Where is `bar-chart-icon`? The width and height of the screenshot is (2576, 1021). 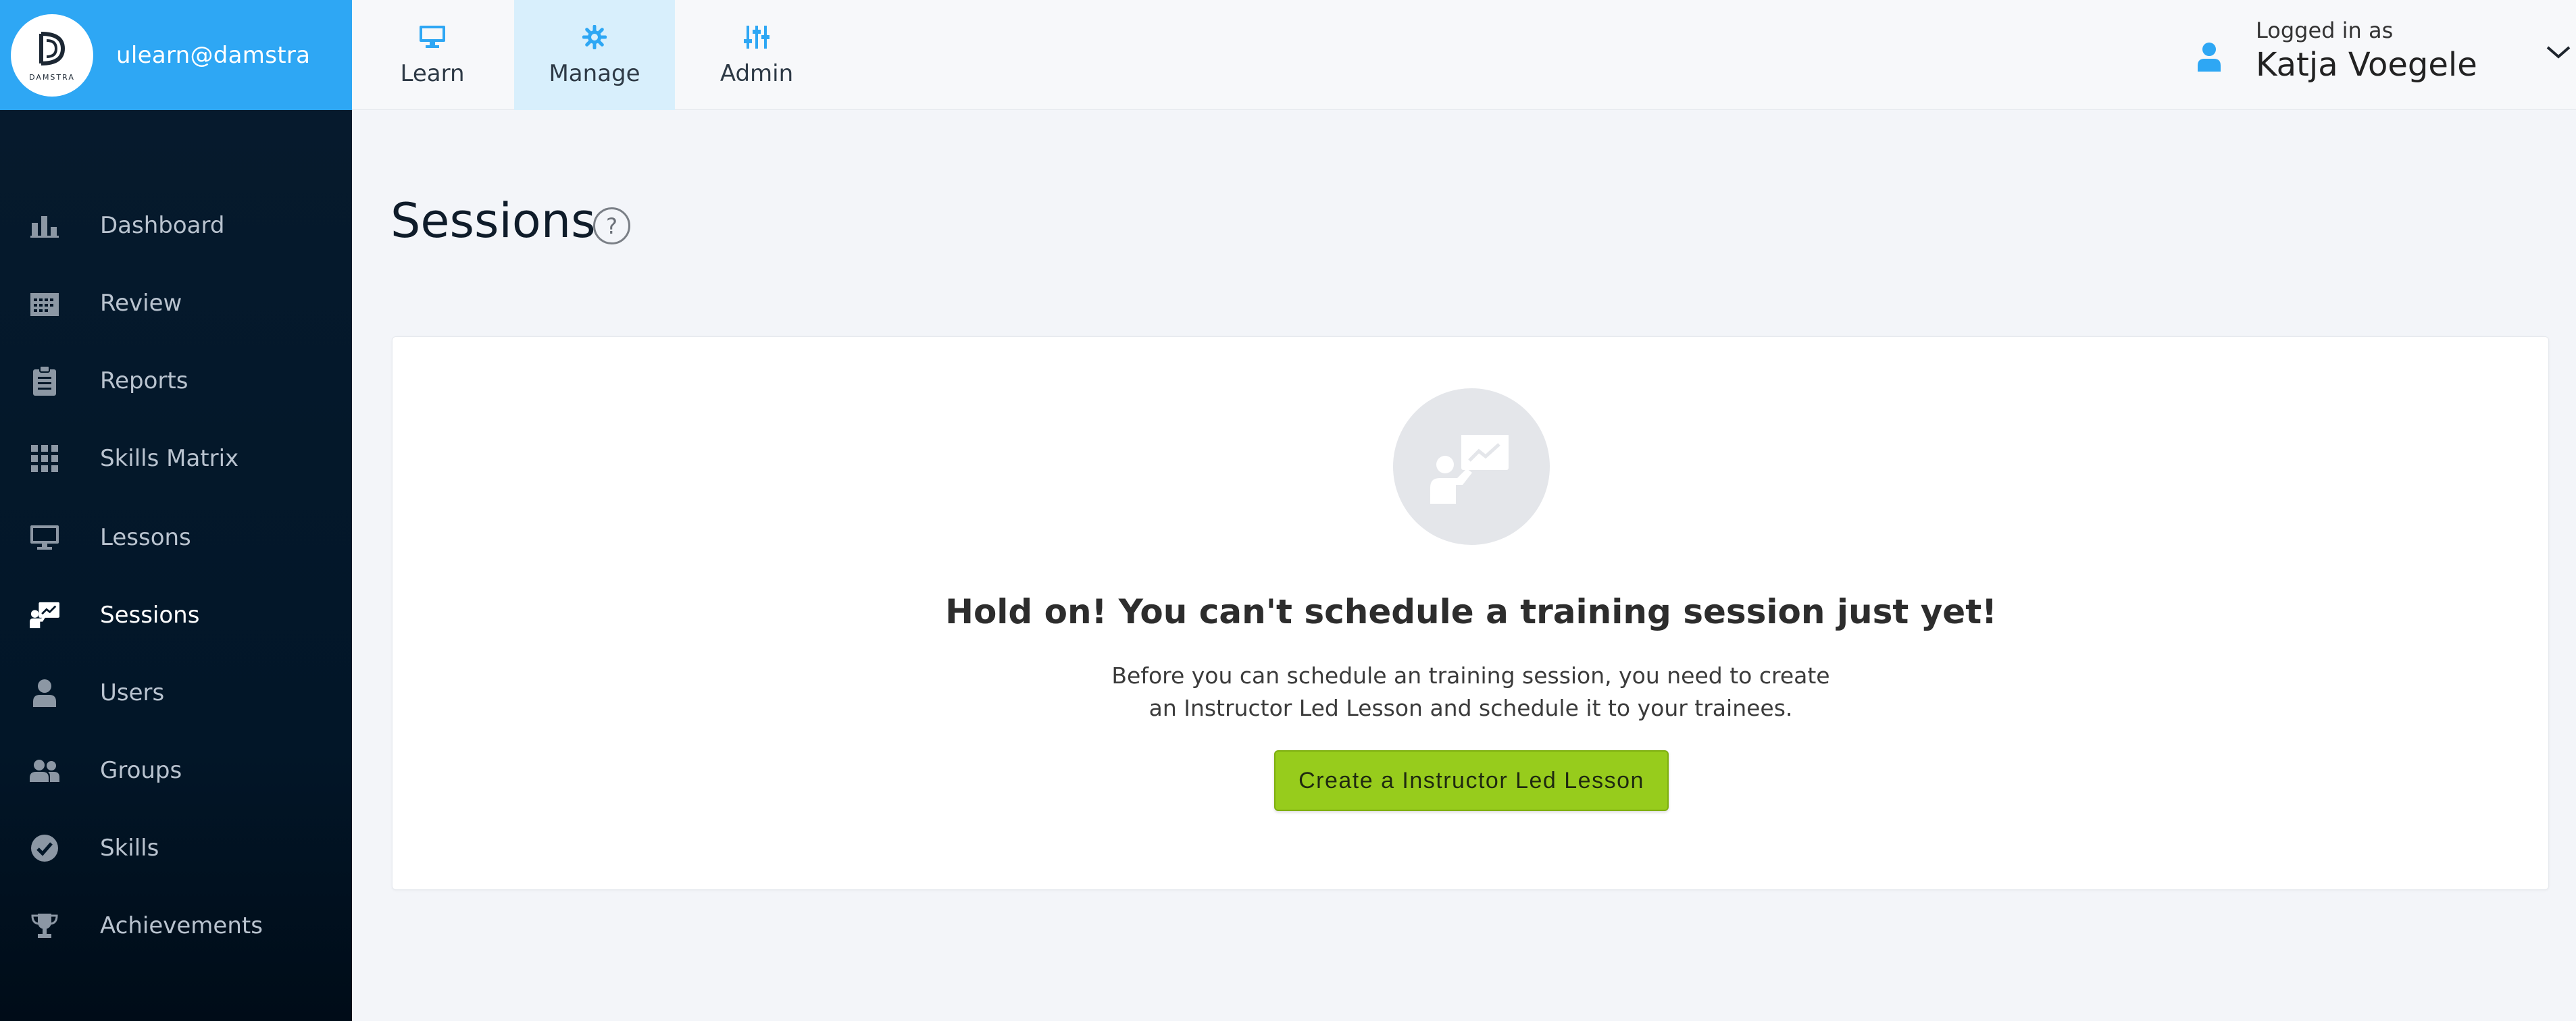 bar-chart-icon is located at coordinates (44, 225).